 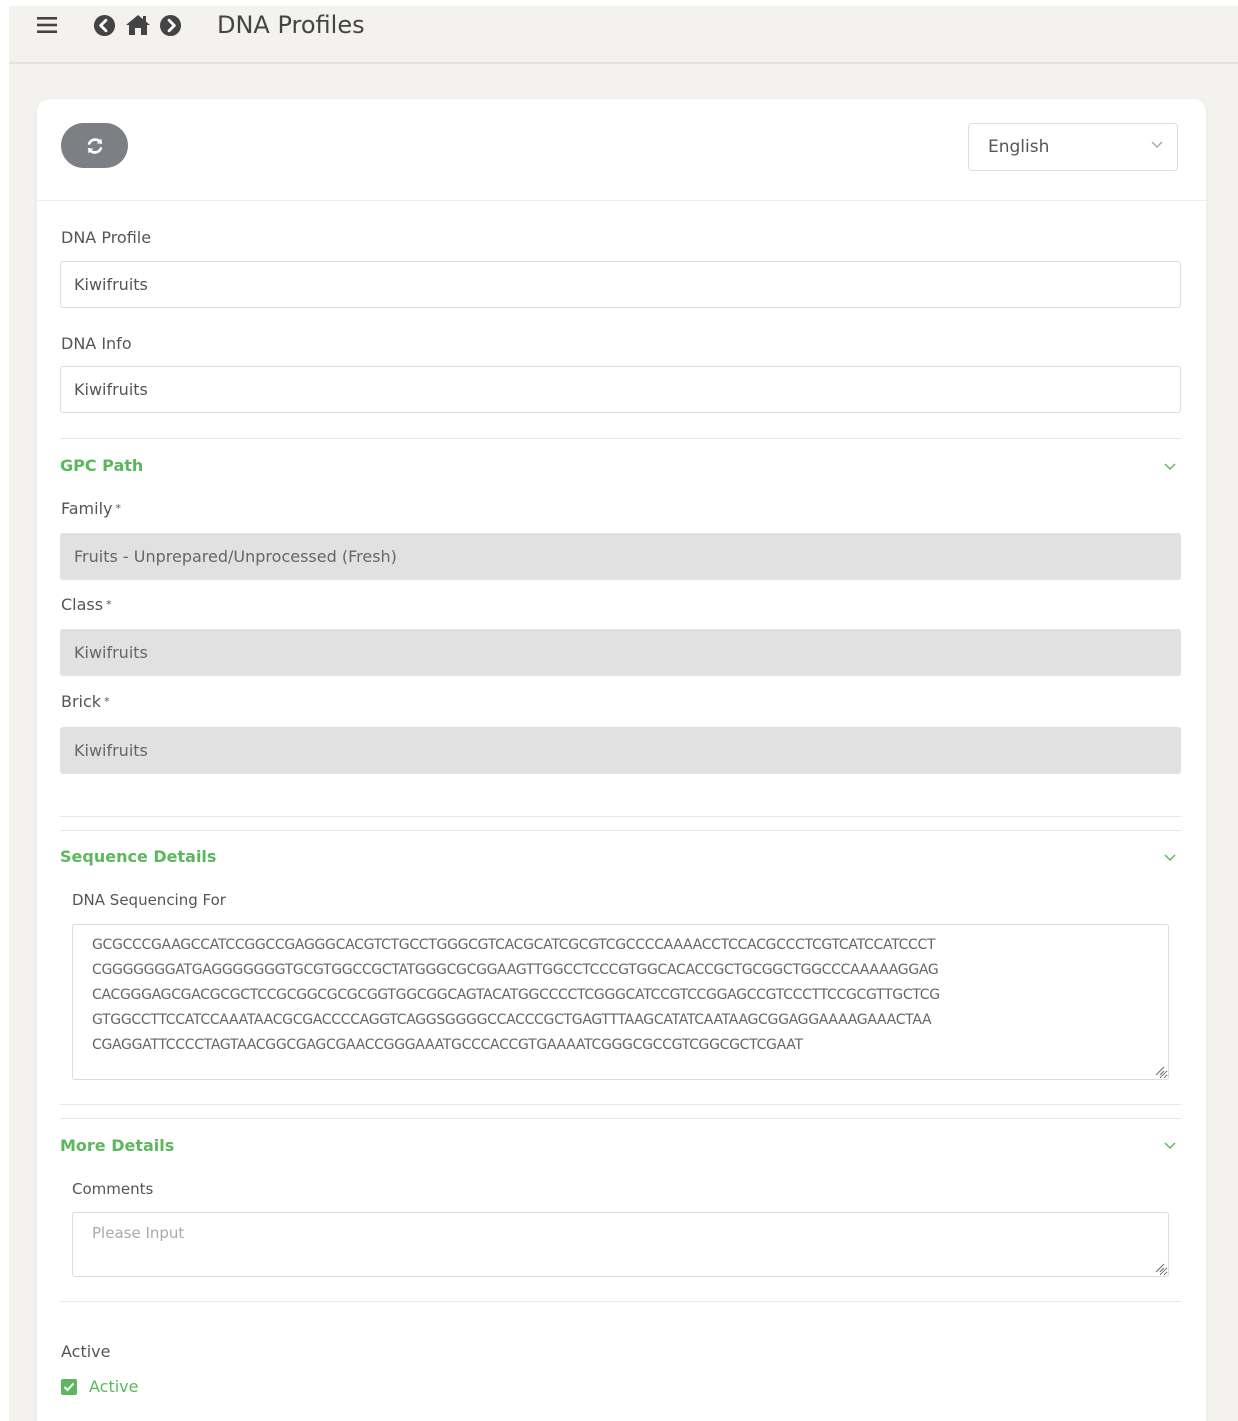 What do you see at coordinates (620, 389) in the screenshot?
I see `dna-info-input: Kiwifruits` at bounding box center [620, 389].